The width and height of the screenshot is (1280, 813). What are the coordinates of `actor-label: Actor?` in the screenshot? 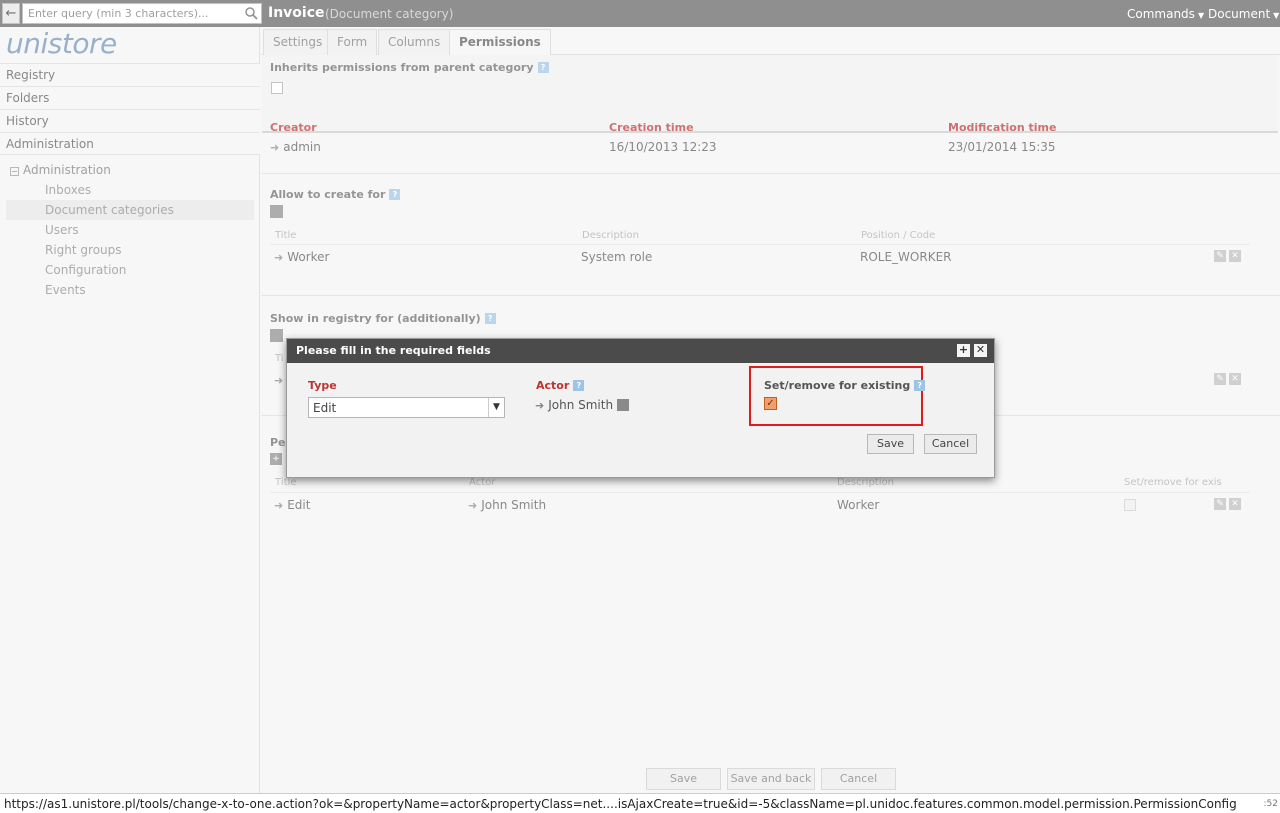 It's located at (560, 385).